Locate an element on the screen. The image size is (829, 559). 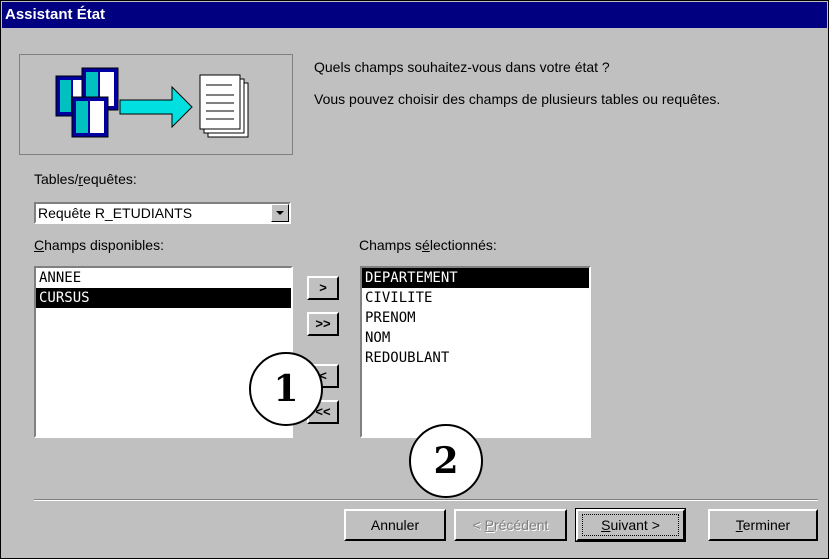
tables-to-report-icon is located at coordinates (152, 102).